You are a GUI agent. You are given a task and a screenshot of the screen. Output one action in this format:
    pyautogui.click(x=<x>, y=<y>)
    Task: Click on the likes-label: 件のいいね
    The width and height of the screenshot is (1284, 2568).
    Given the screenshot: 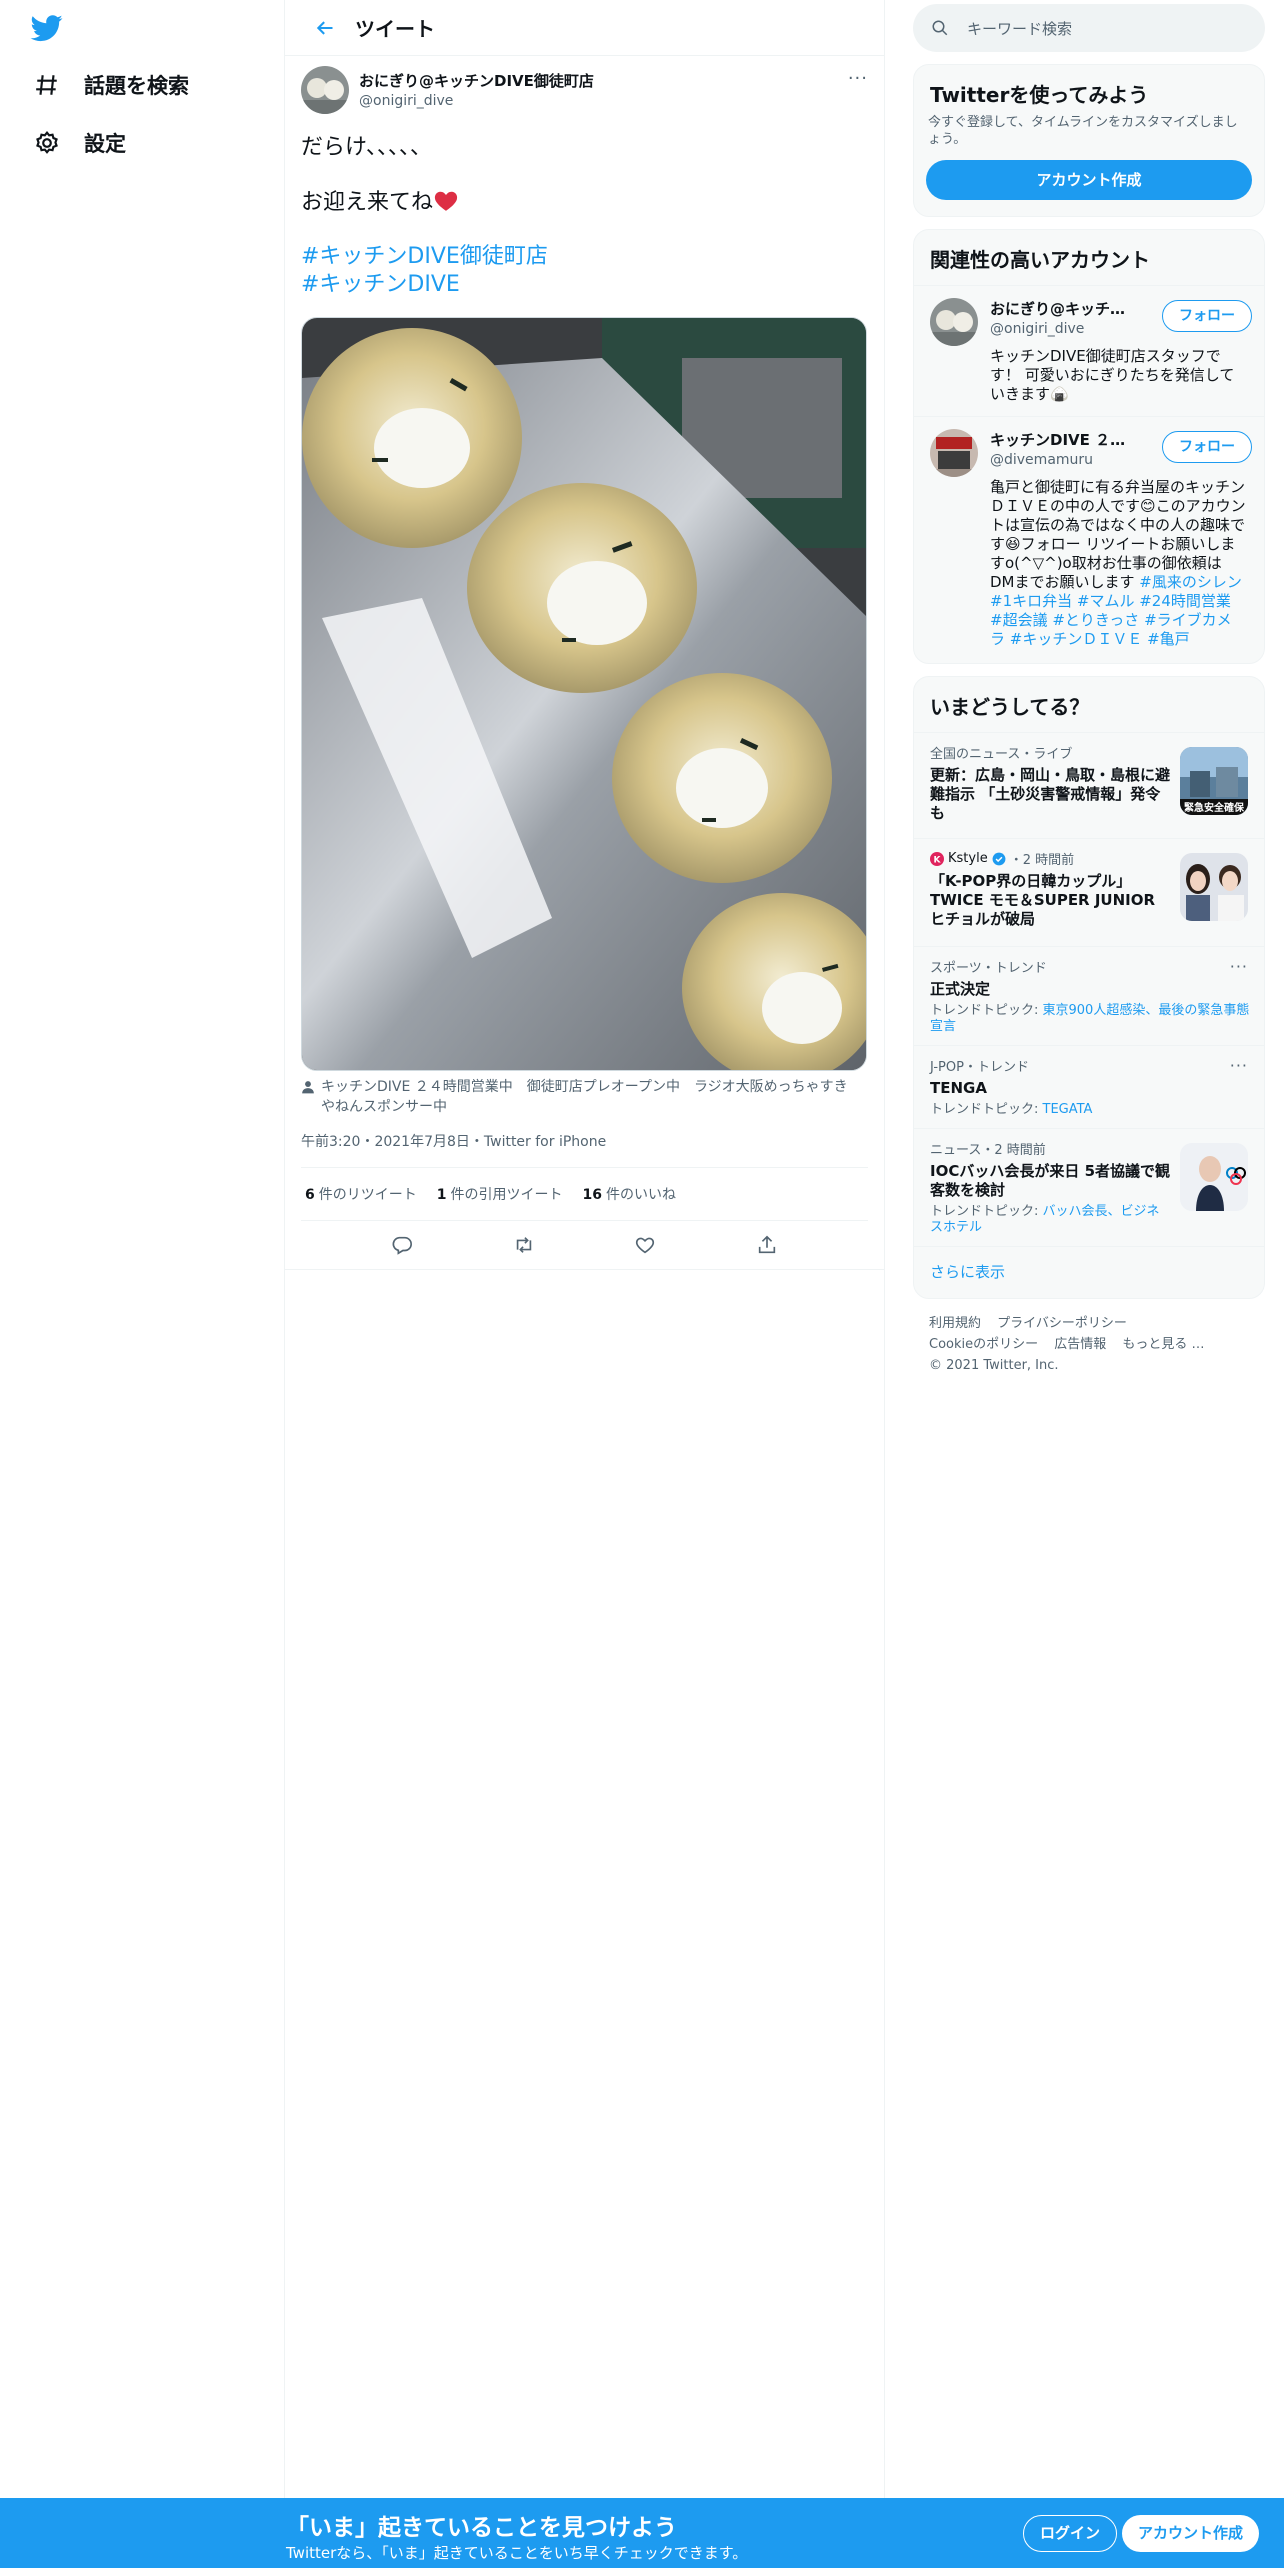 What is the action you would take?
    pyautogui.click(x=640, y=1195)
    